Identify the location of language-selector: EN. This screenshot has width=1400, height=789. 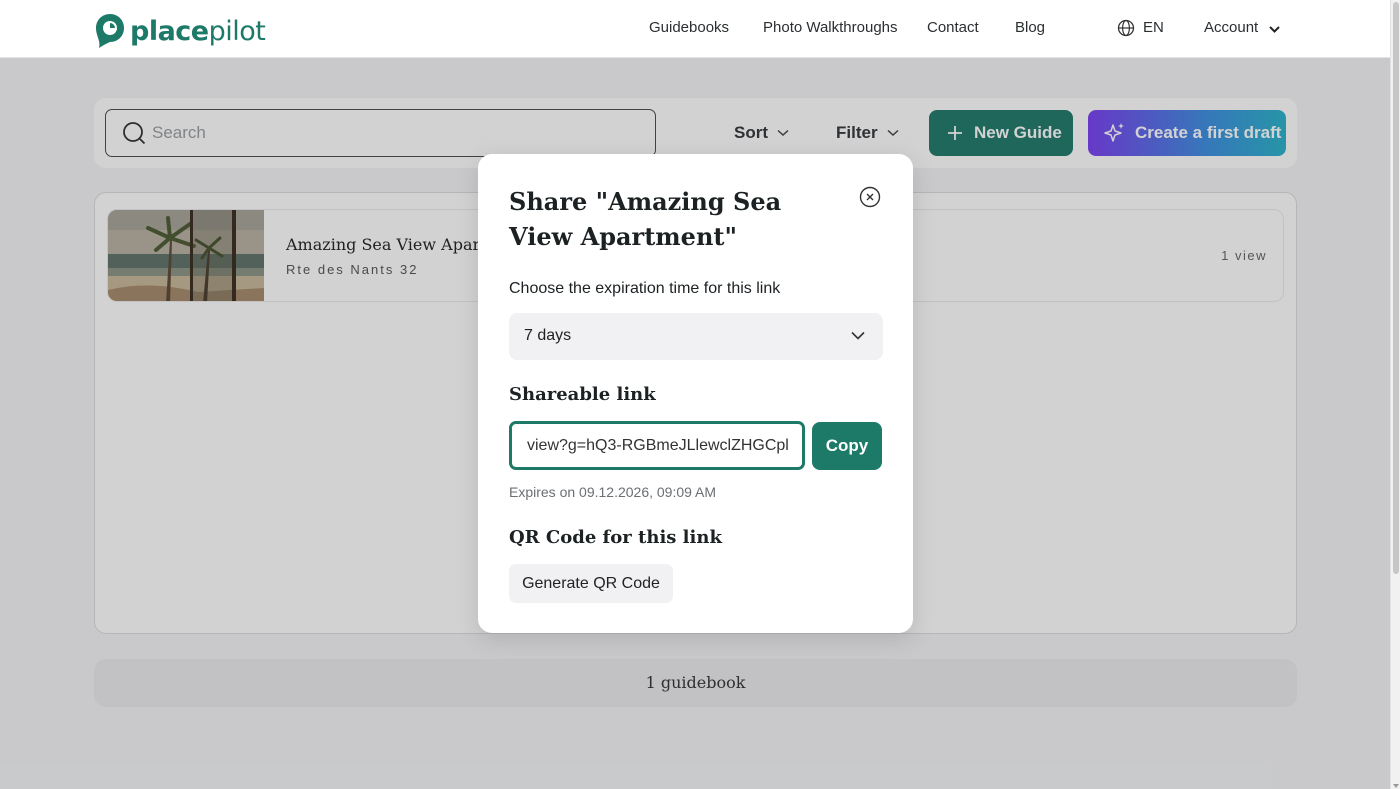
(1153, 27).